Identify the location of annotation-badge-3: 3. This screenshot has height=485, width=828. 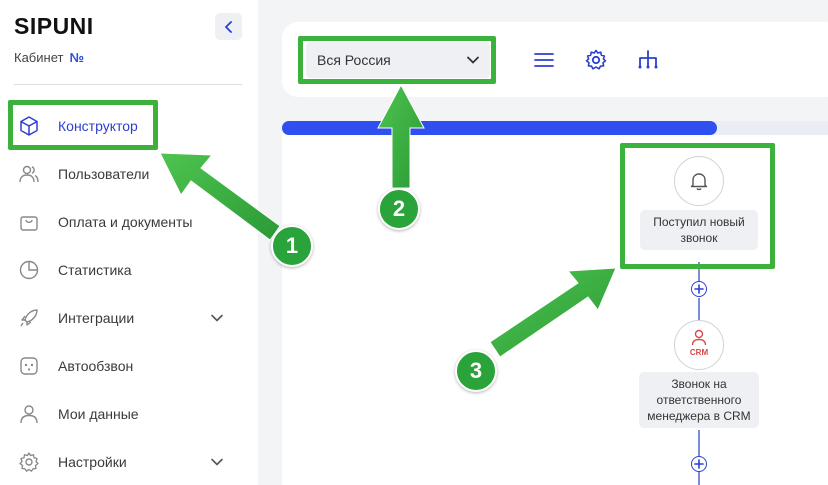
(476, 371).